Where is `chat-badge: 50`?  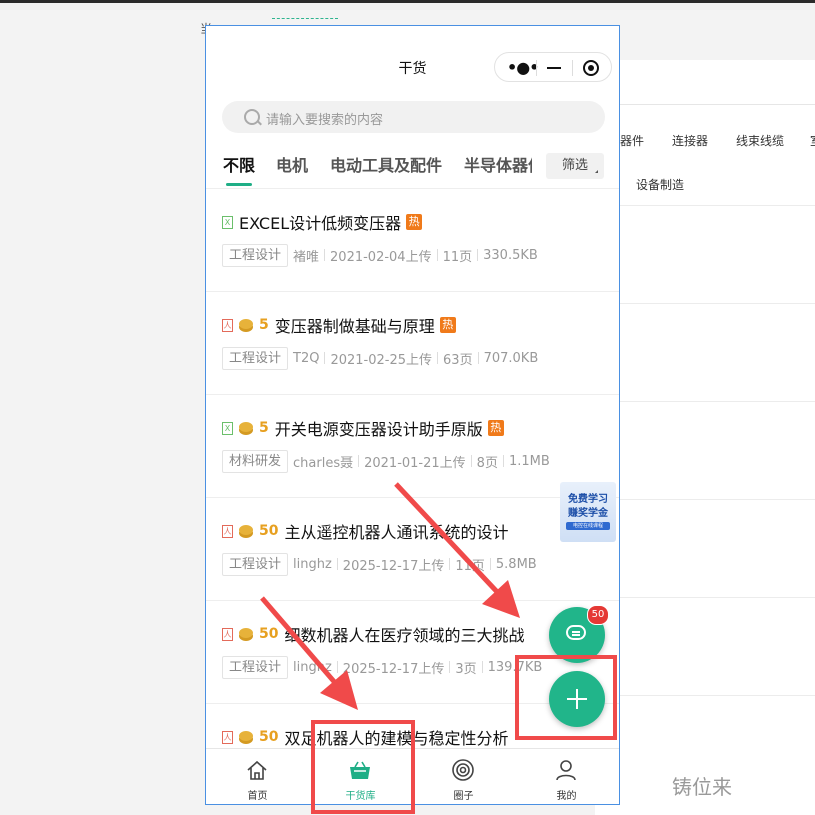
chat-badge: 50 is located at coordinates (598, 615).